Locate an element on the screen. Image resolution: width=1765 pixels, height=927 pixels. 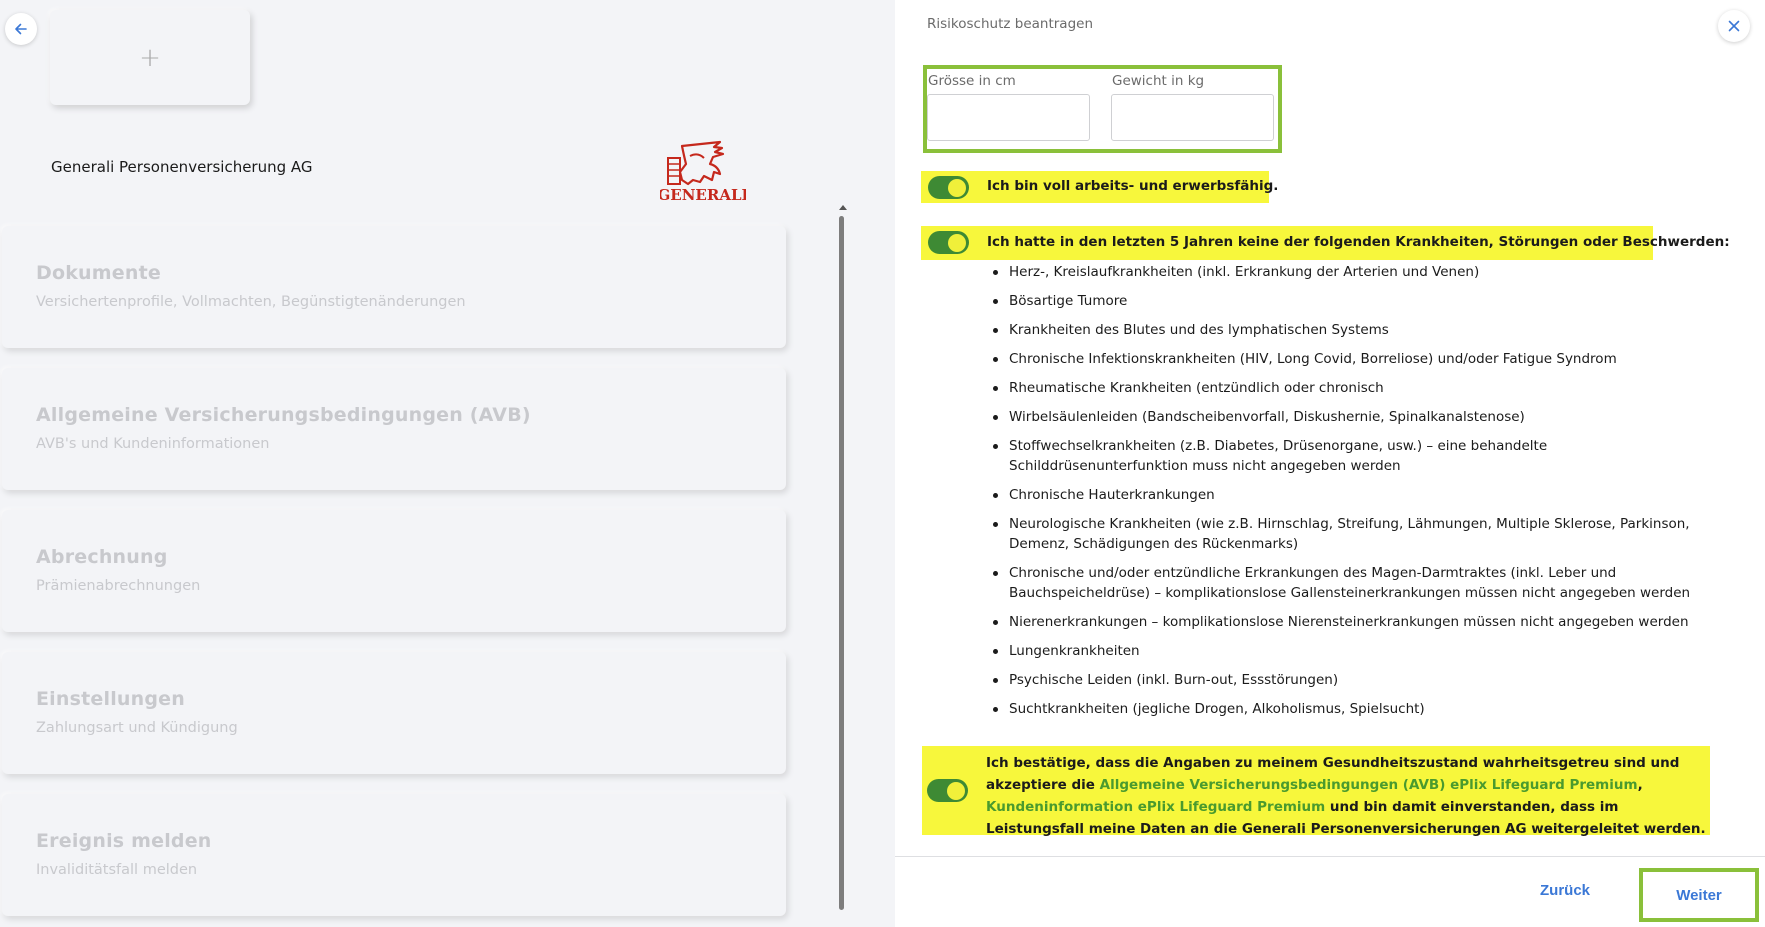
plus-icon: + is located at coordinates (150, 57).